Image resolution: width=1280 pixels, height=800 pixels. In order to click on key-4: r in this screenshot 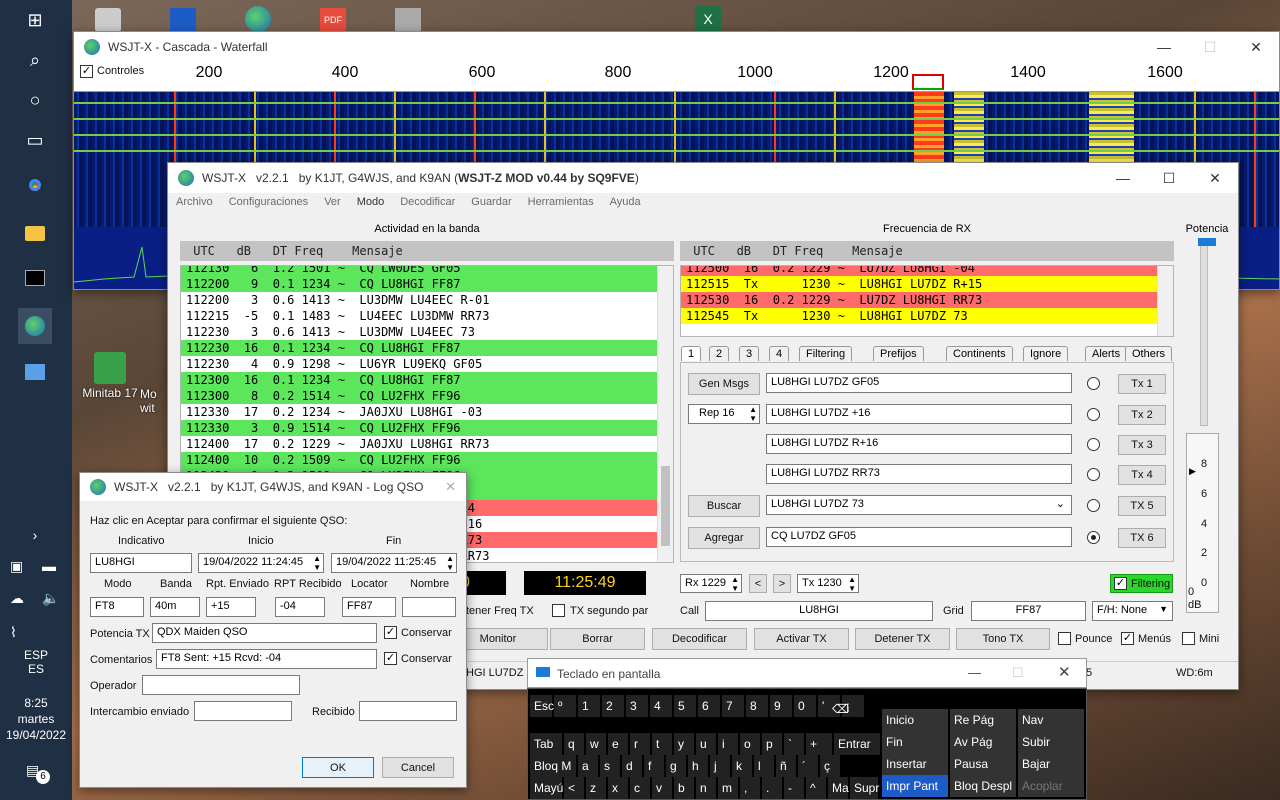, I will do `click(640, 744)`.